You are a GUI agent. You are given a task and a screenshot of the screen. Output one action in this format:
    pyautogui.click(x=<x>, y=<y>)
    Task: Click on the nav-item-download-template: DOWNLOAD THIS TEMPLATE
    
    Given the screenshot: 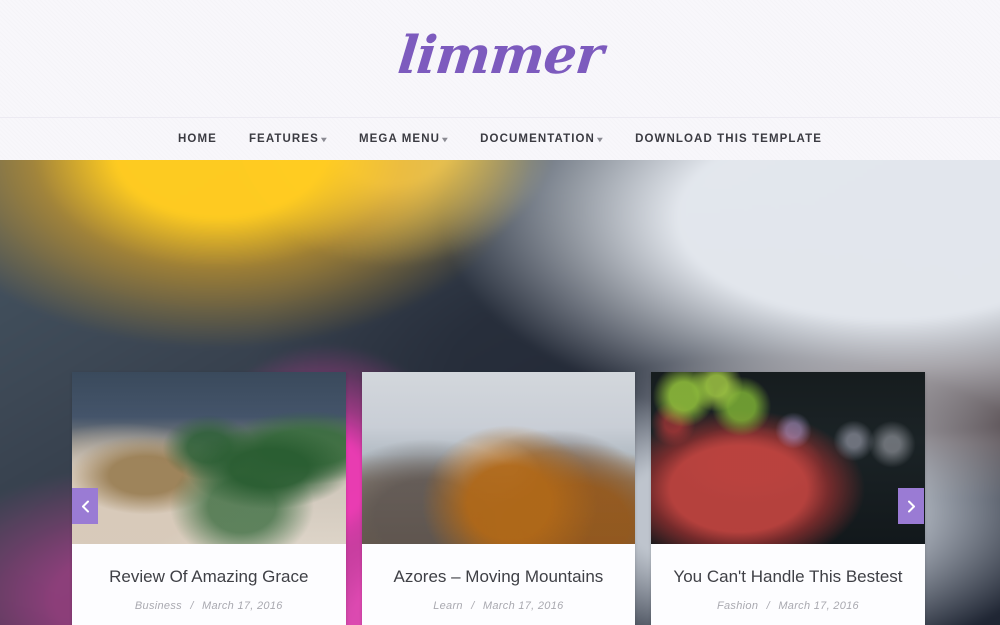 What is the action you would take?
    pyautogui.click(x=728, y=139)
    